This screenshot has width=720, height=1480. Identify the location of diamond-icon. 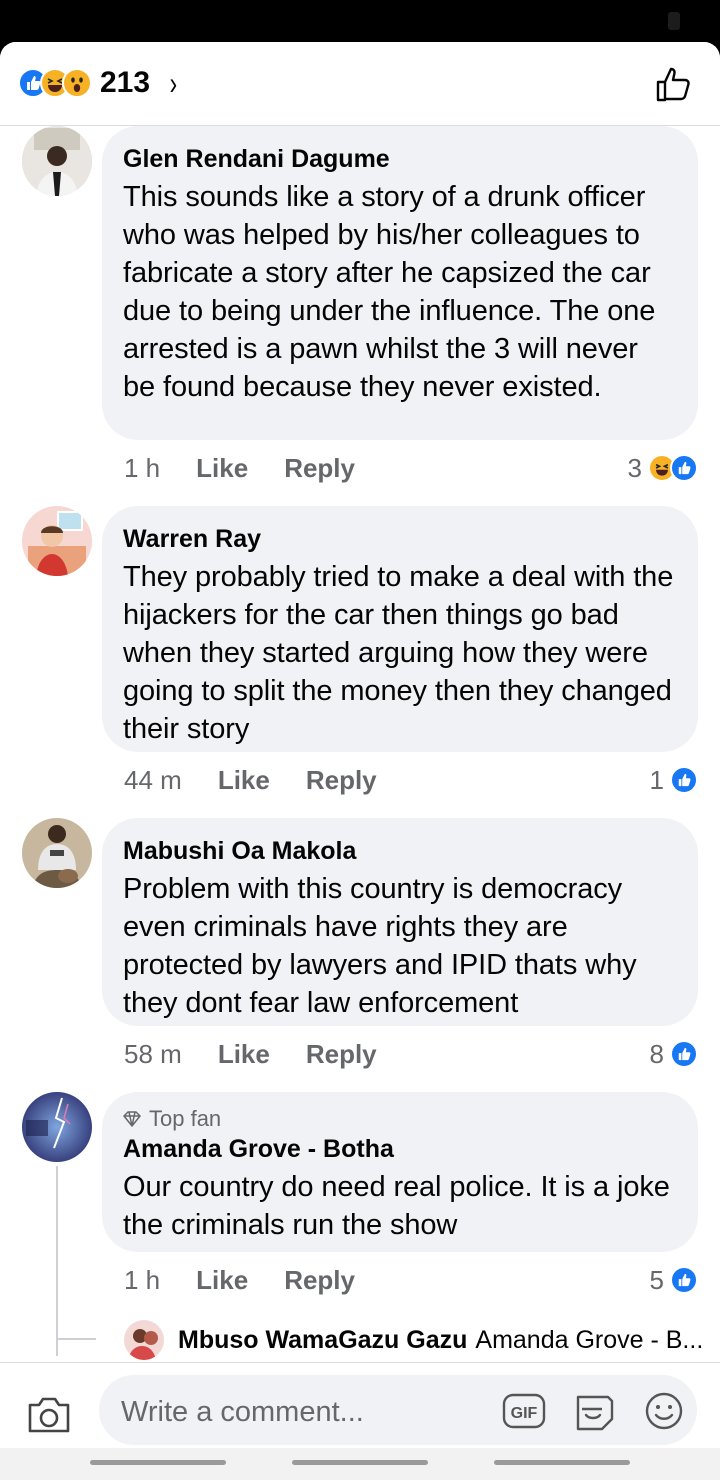
(132, 1119).